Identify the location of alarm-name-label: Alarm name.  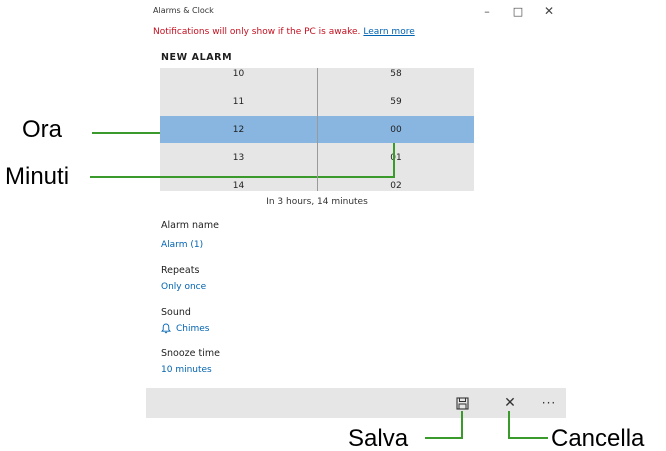
(190, 225).